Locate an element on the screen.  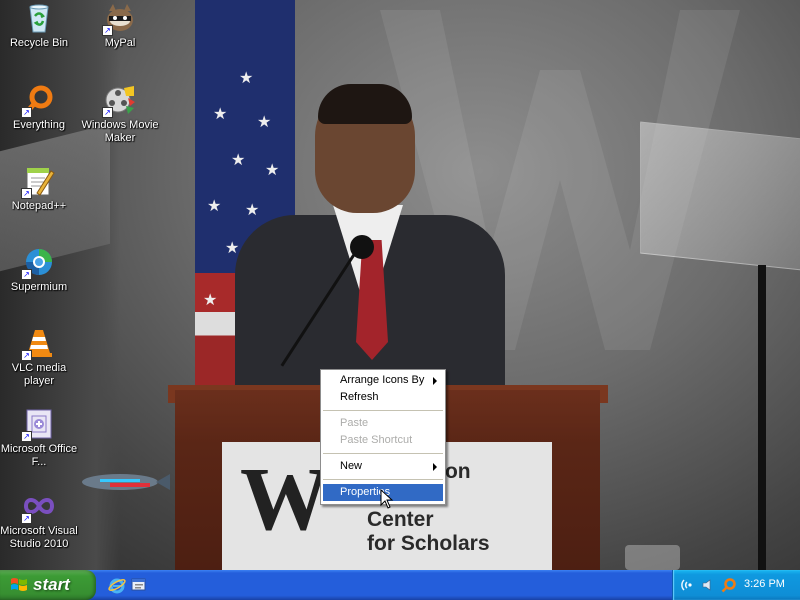
menu-item-refresh: Refresh is located at coordinates (383, 397).